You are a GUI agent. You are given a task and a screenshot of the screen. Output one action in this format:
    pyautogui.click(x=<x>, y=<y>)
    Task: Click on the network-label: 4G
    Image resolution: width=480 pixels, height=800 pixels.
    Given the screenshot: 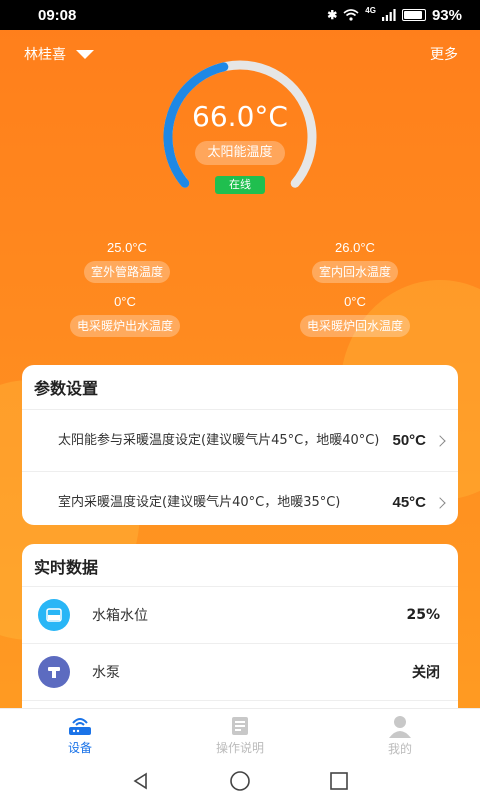 What is the action you would take?
    pyautogui.click(x=370, y=10)
    